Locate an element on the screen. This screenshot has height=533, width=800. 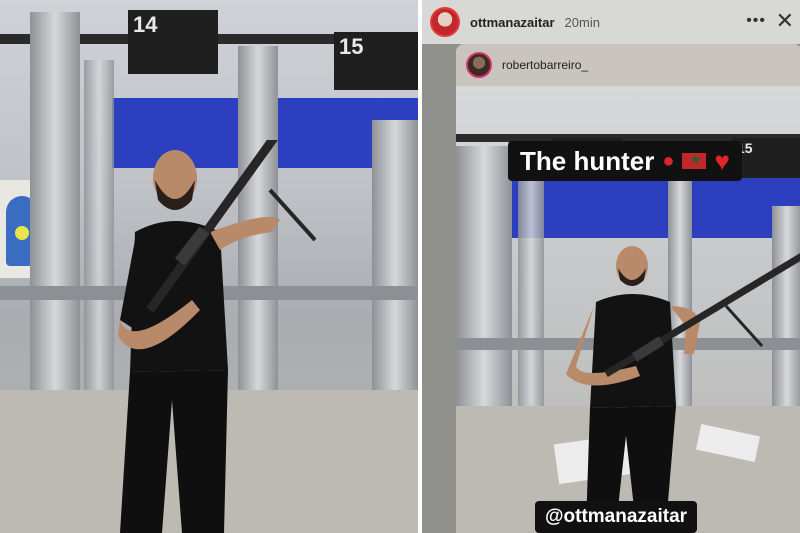
caption-text: The hunter is located at coordinates (587, 160).